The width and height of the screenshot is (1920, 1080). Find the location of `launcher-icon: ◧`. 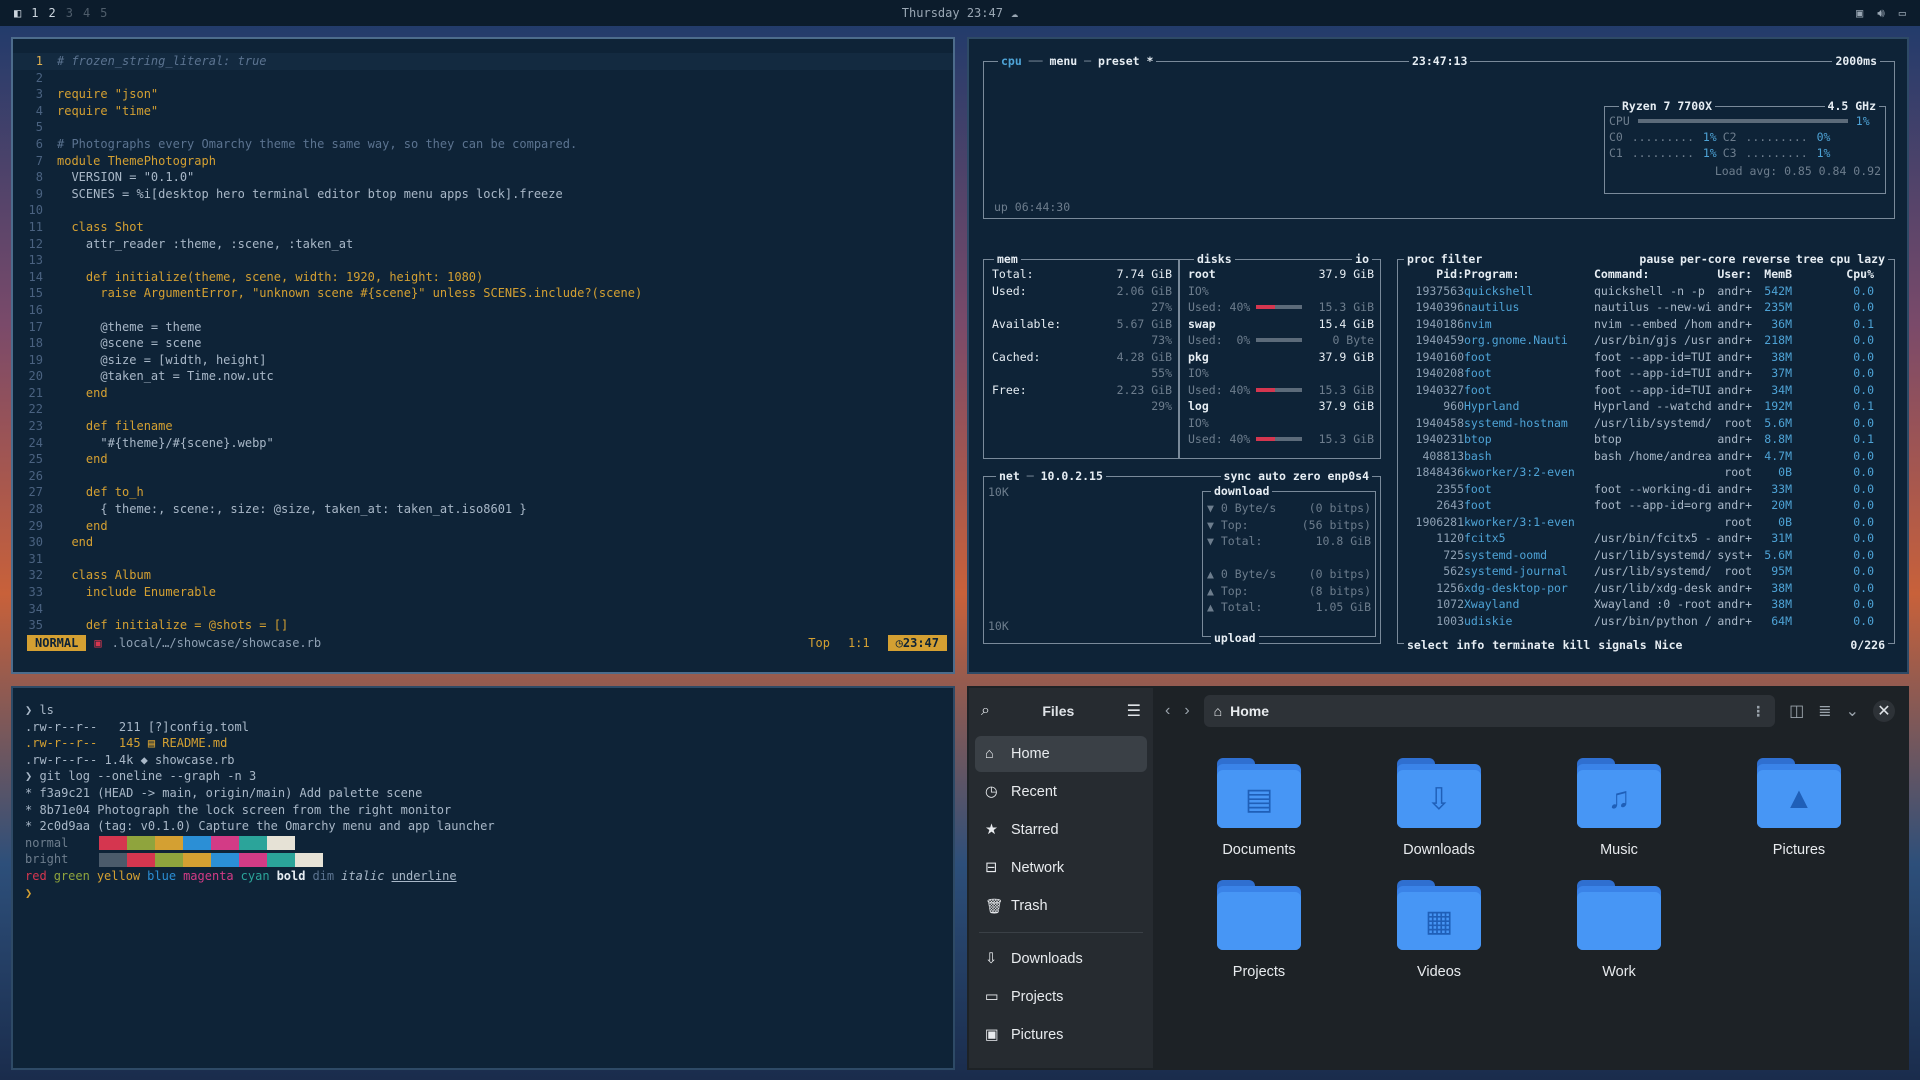

launcher-icon: ◧ is located at coordinates (17, 13).